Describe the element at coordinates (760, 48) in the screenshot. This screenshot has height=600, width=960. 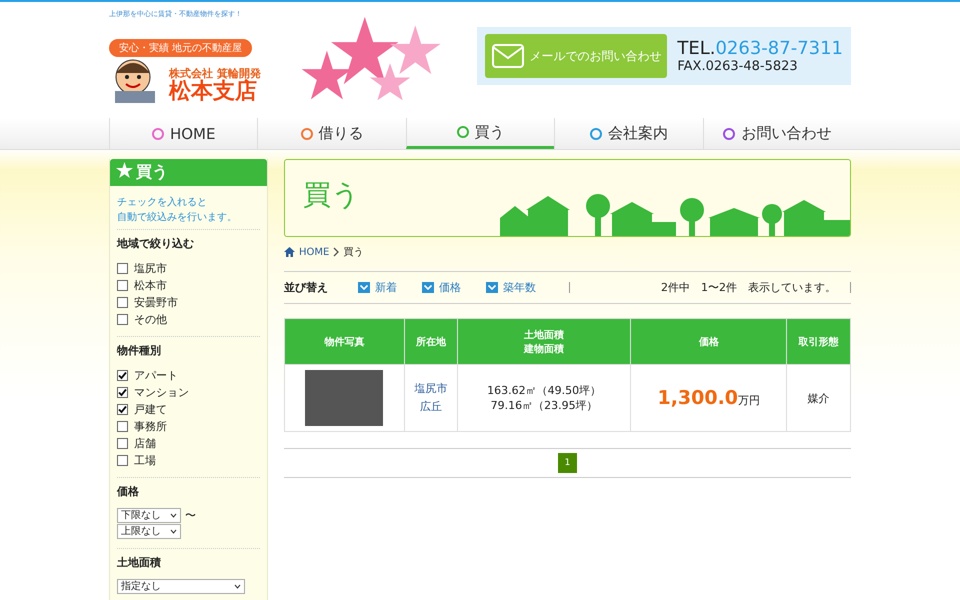
I see `tel-number: TEL.0263-87-7311` at that location.